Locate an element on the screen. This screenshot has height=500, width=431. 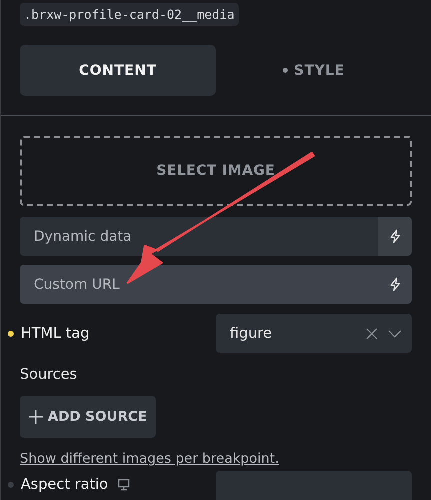
help-link: Show different images per breakpoint. is located at coordinates (150, 459).